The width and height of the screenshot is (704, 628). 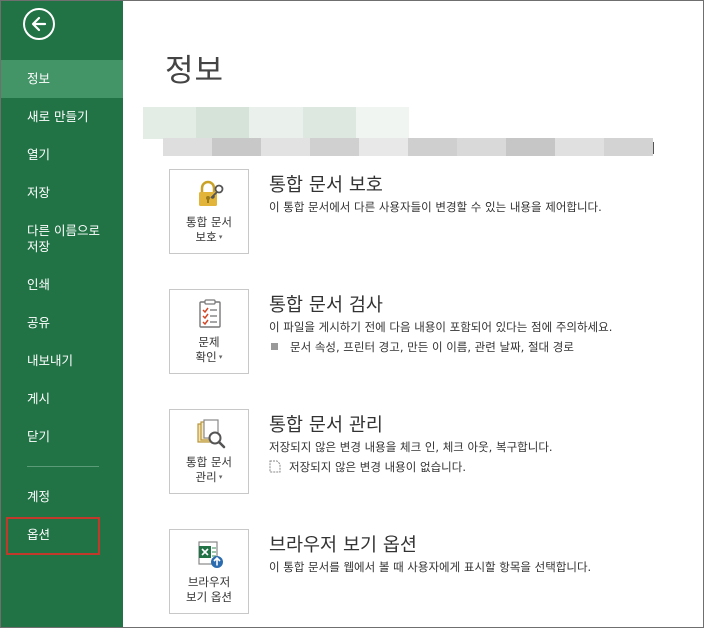 I want to click on sidebar-item-account: 계정, so click(x=62, y=497).